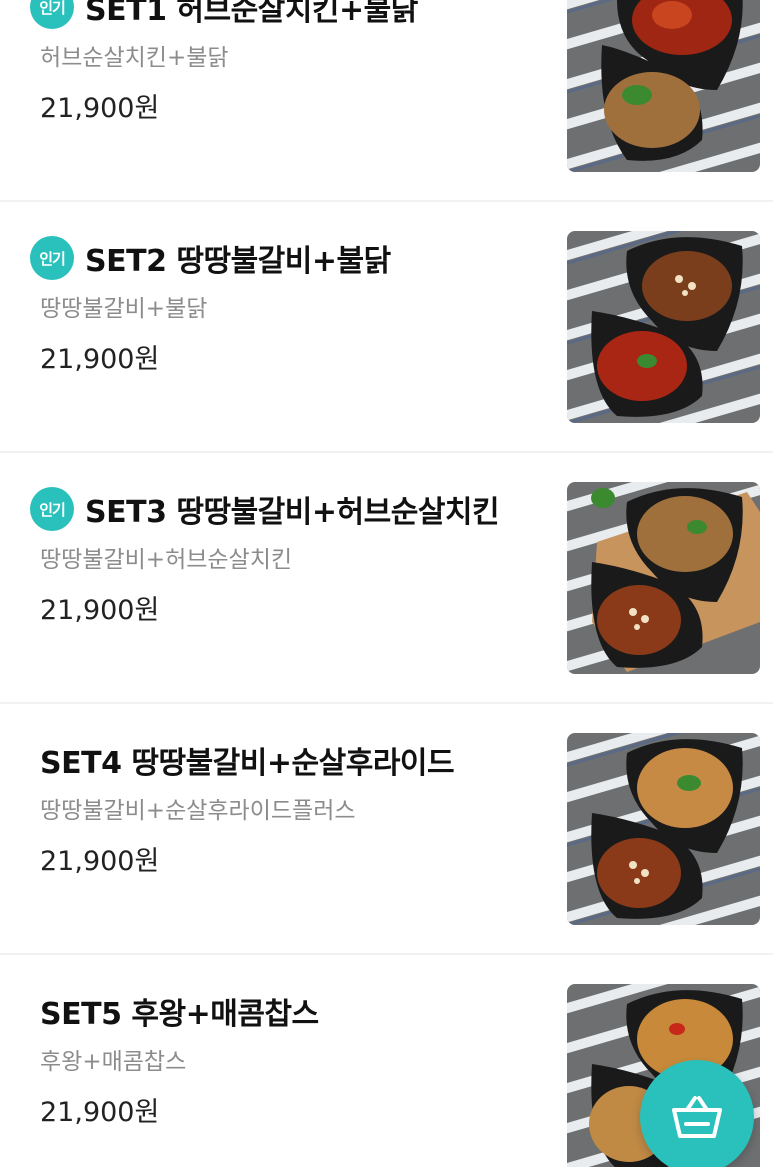 This screenshot has height=1167, width=773. What do you see at coordinates (134, 58) in the screenshot?
I see `menu-item-description: 허브순살치킨+불닭` at bounding box center [134, 58].